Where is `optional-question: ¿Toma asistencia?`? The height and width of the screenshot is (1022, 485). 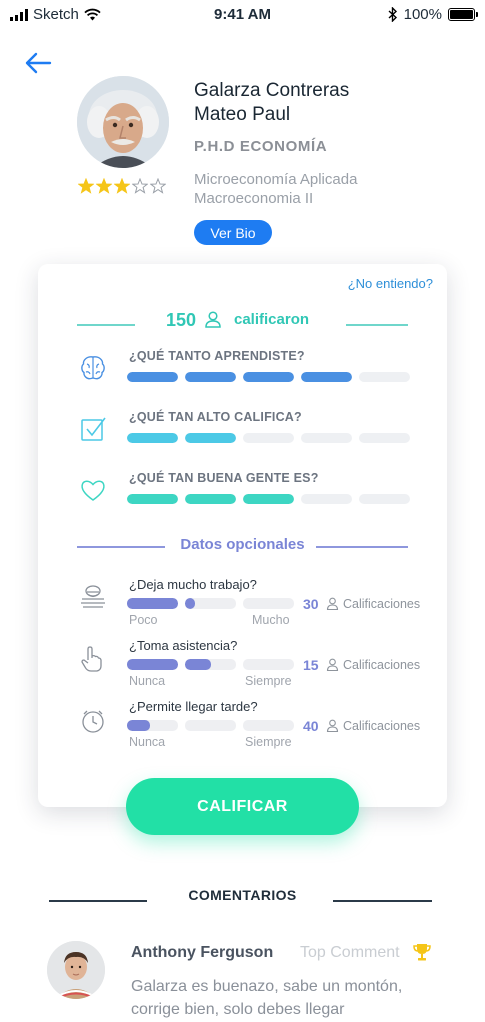 optional-question: ¿Toma asistencia? is located at coordinates (183, 645).